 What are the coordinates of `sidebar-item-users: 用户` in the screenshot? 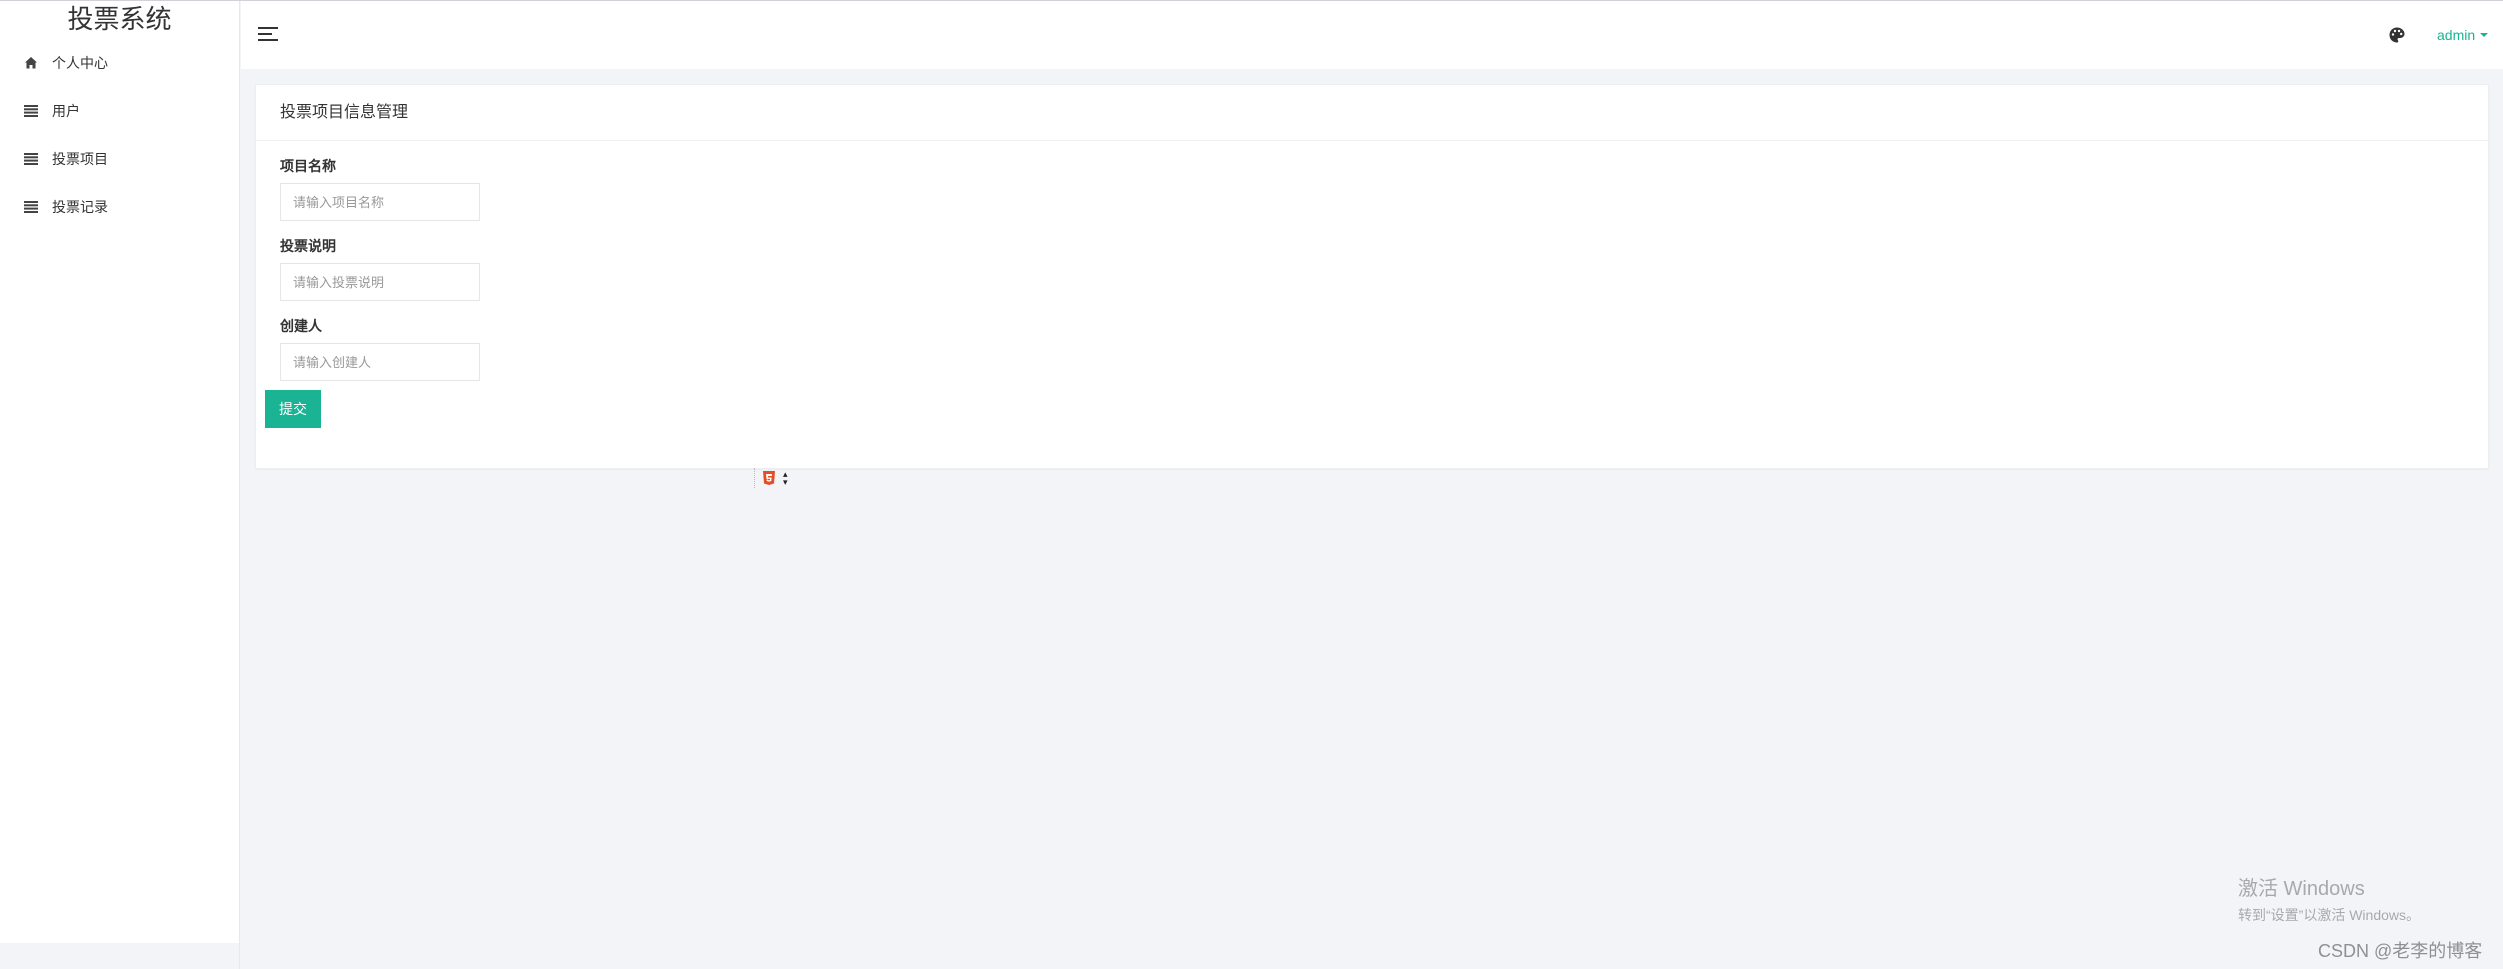 It's located at (119, 111).